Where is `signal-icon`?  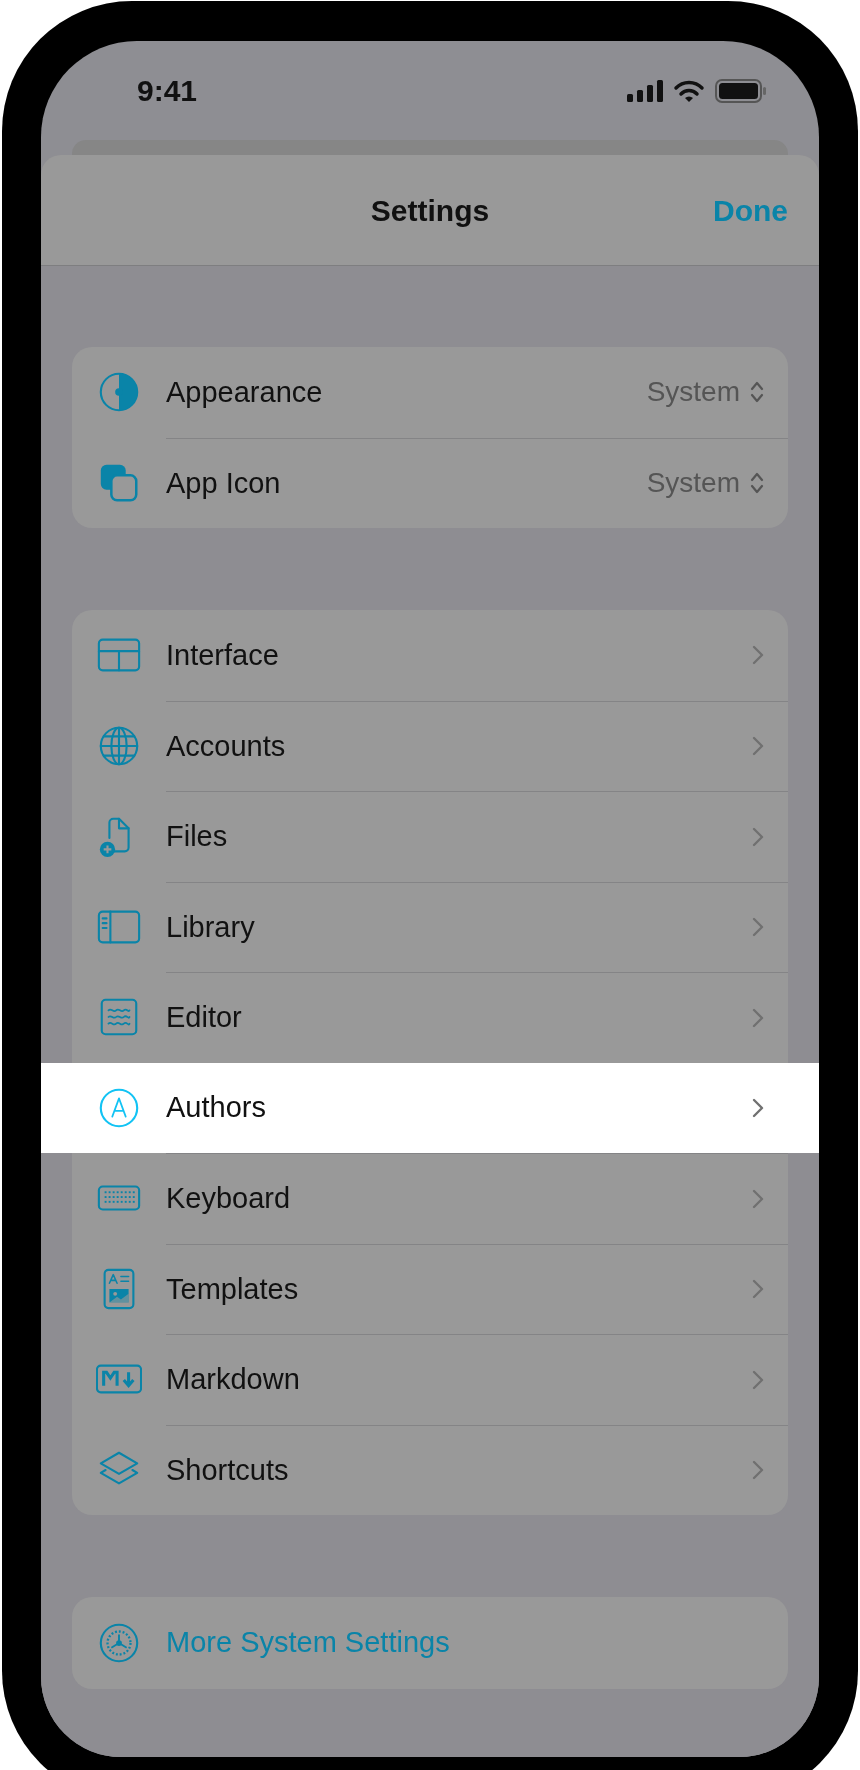 signal-icon is located at coordinates (645, 90).